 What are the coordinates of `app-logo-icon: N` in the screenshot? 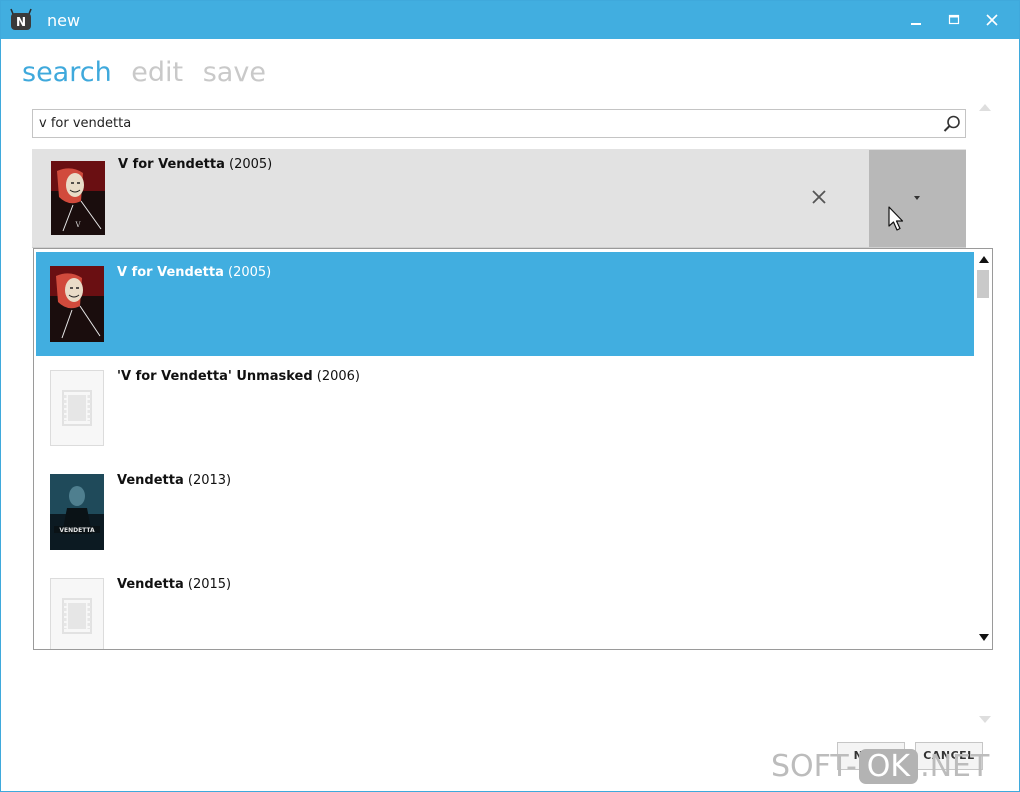 It's located at (21, 19).